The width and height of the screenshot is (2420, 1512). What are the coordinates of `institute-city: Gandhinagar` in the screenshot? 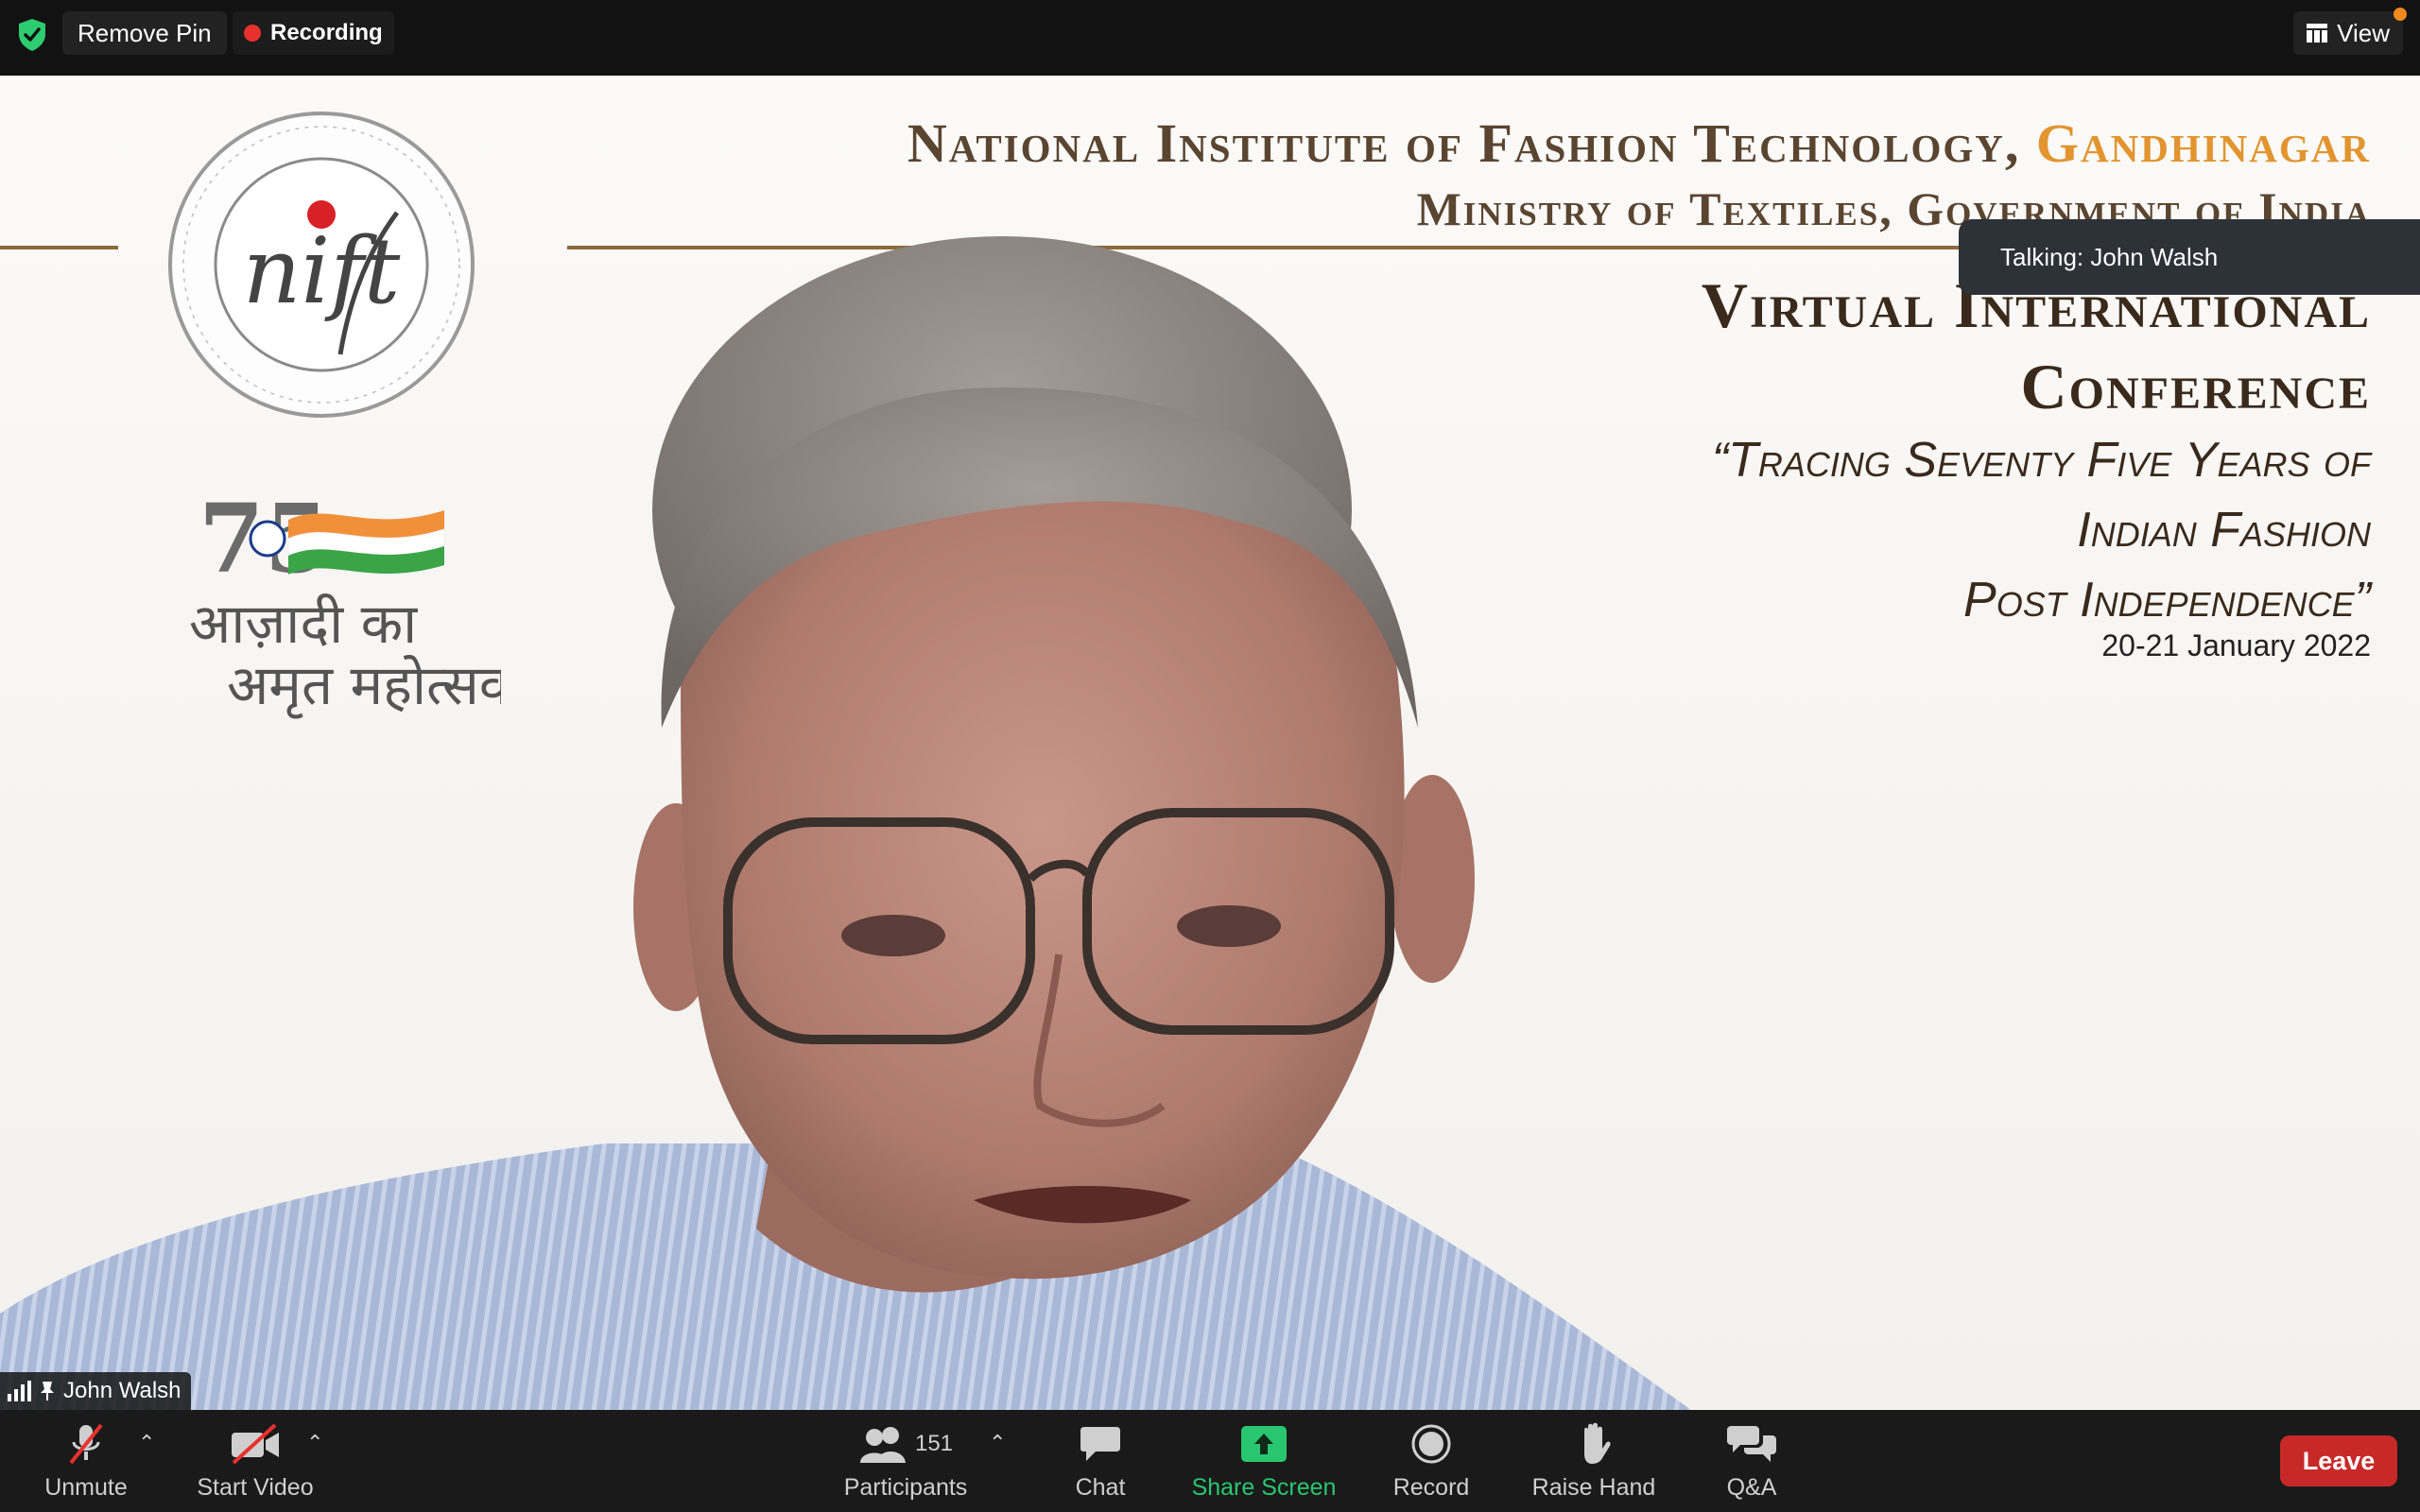 It's located at (2203, 143).